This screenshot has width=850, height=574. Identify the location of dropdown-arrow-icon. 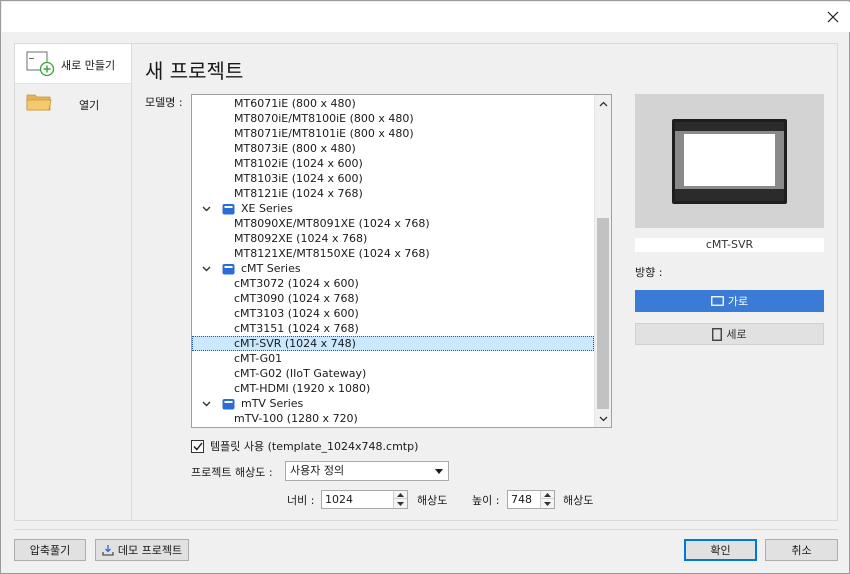
(439, 471).